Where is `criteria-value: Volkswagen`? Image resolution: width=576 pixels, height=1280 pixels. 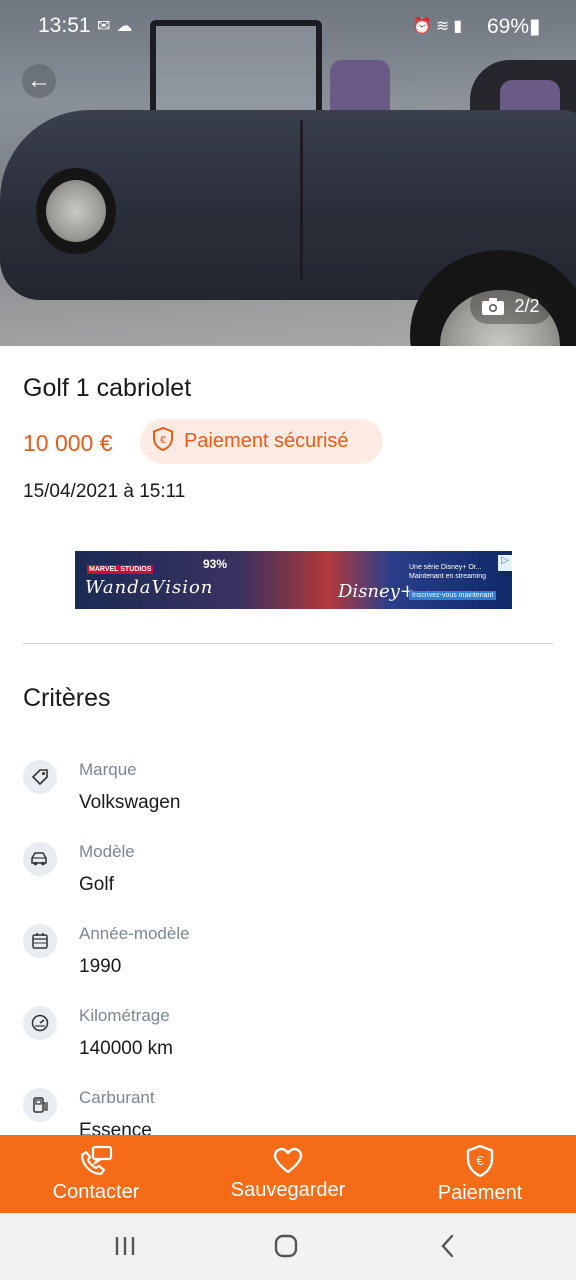 criteria-value: Volkswagen is located at coordinates (130, 802).